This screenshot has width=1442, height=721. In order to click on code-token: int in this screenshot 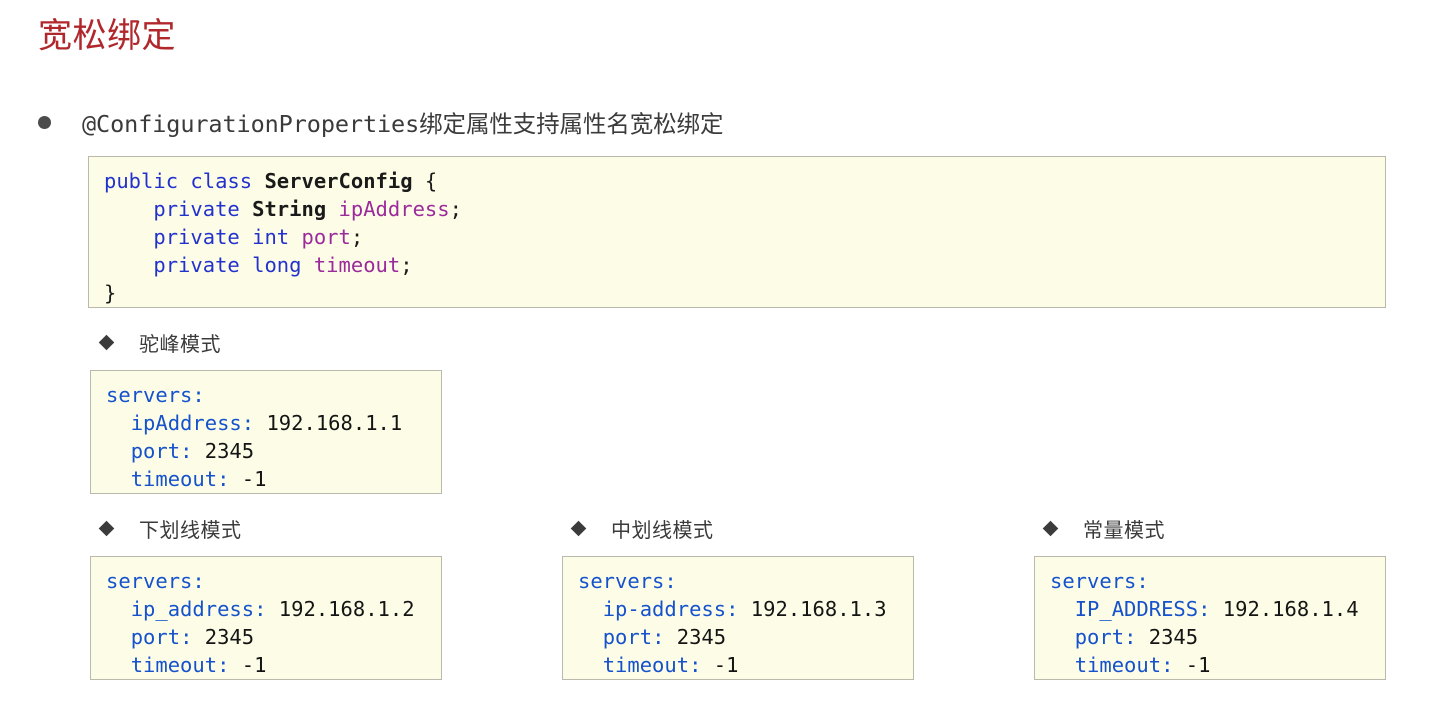, I will do `click(271, 237)`.